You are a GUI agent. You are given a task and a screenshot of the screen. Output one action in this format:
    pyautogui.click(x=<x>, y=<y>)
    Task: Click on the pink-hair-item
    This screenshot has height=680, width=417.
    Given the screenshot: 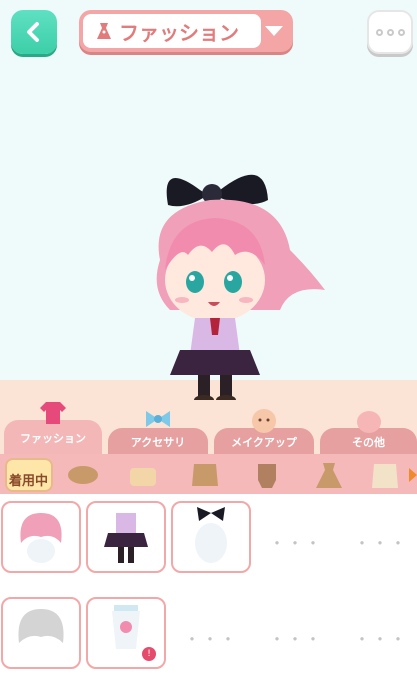 What is the action you would take?
    pyautogui.click(x=41, y=537)
    